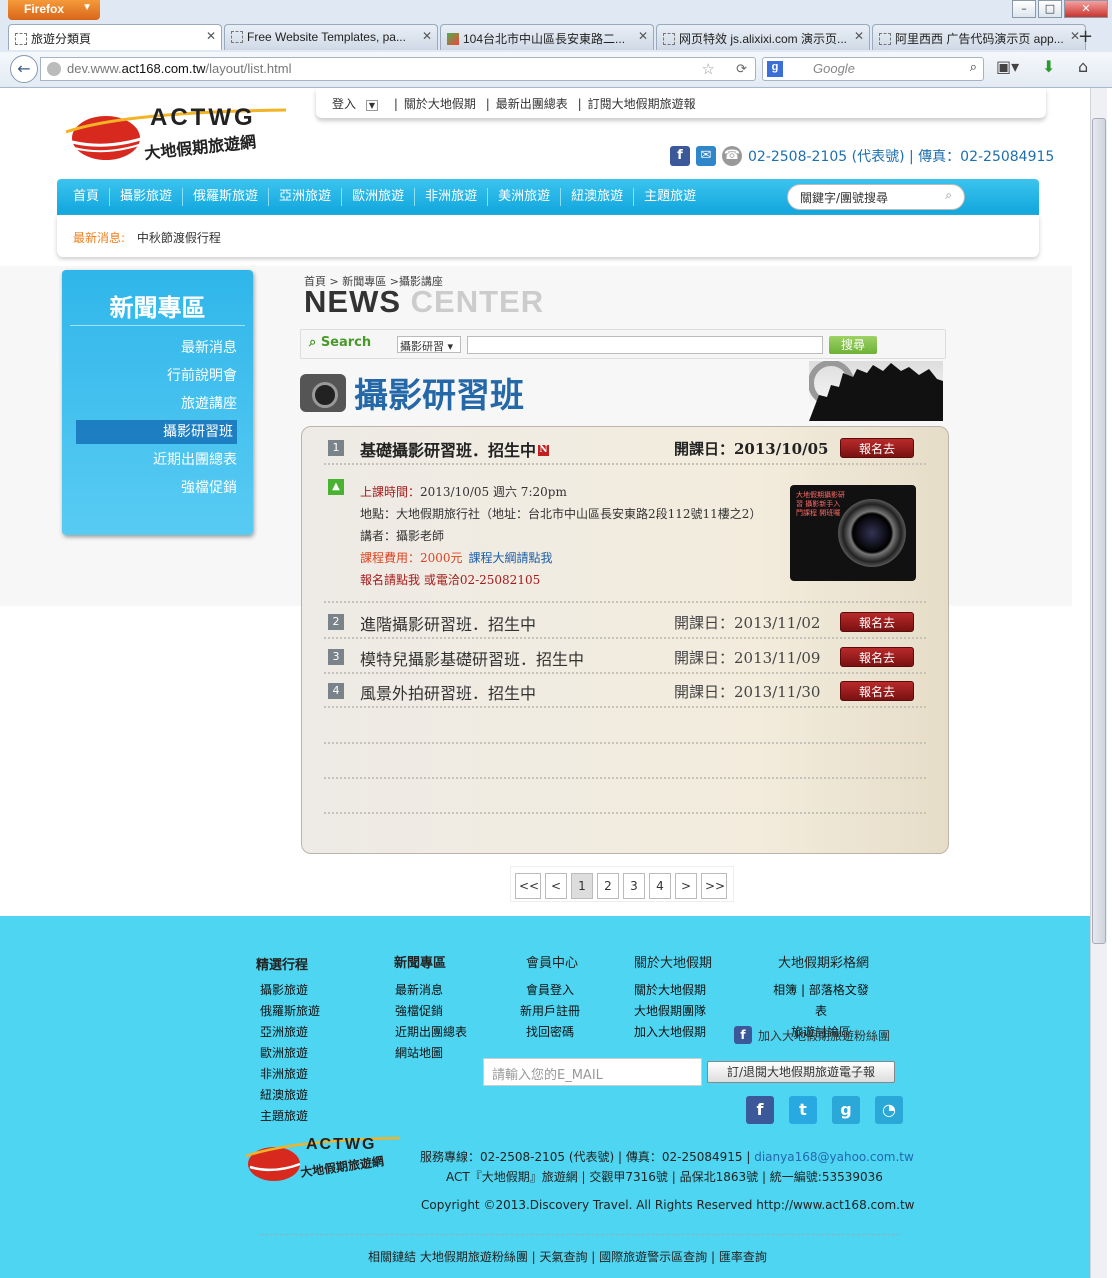 This screenshot has width=1112, height=1278. Describe the element at coordinates (889, 1110) in the screenshot. I see `rss-icon: ◔` at that location.